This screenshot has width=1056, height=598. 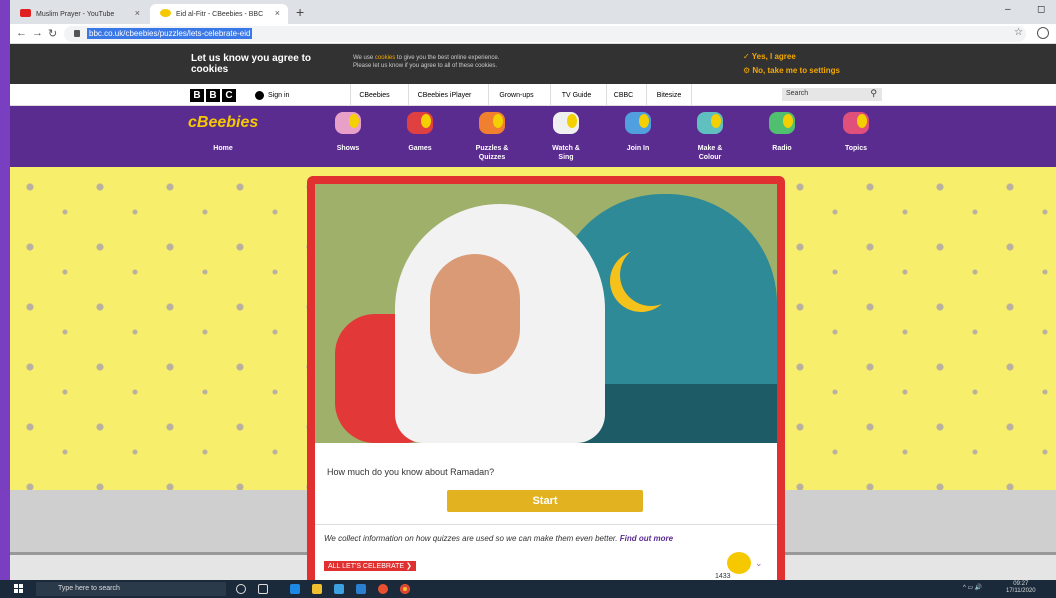 What do you see at coordinates (25, 13) in the screenshot?
I see `youtube-icon` at bounding box center [25, 13].